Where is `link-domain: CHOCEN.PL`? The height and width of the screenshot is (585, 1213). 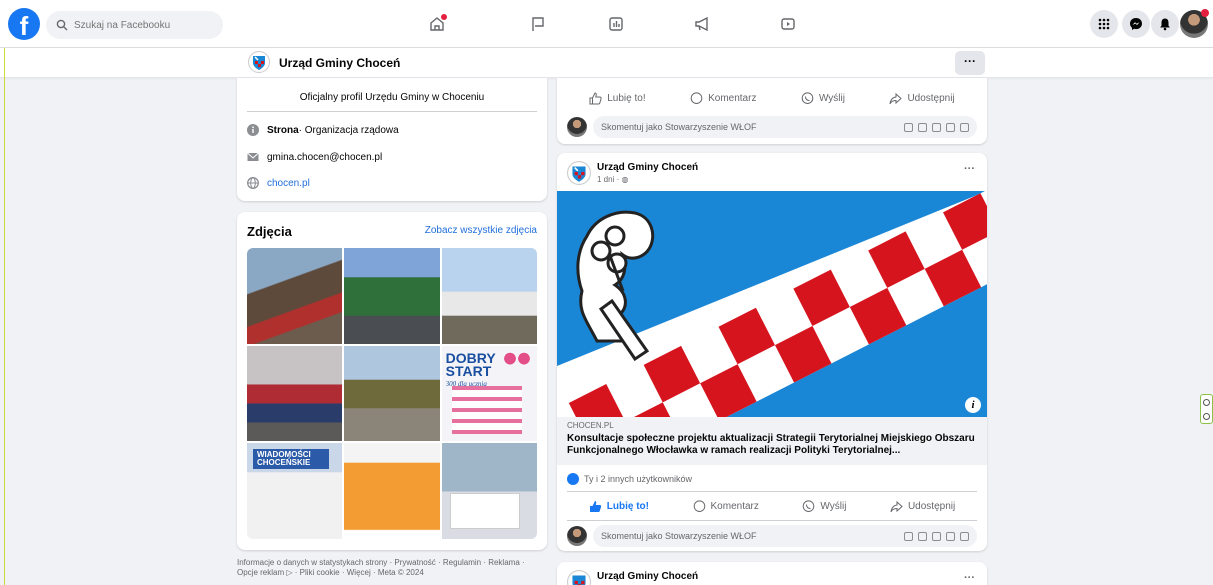 link-domain: CHOCEN.PL is located at coordinates (590, 425).